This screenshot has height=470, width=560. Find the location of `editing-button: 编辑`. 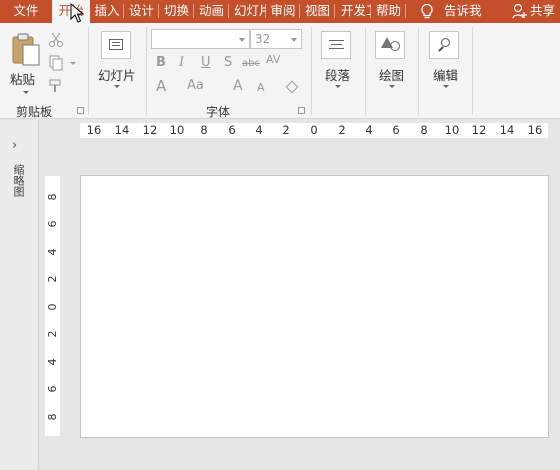

editing-button: 编辑 is located at coordinates (445, 62).